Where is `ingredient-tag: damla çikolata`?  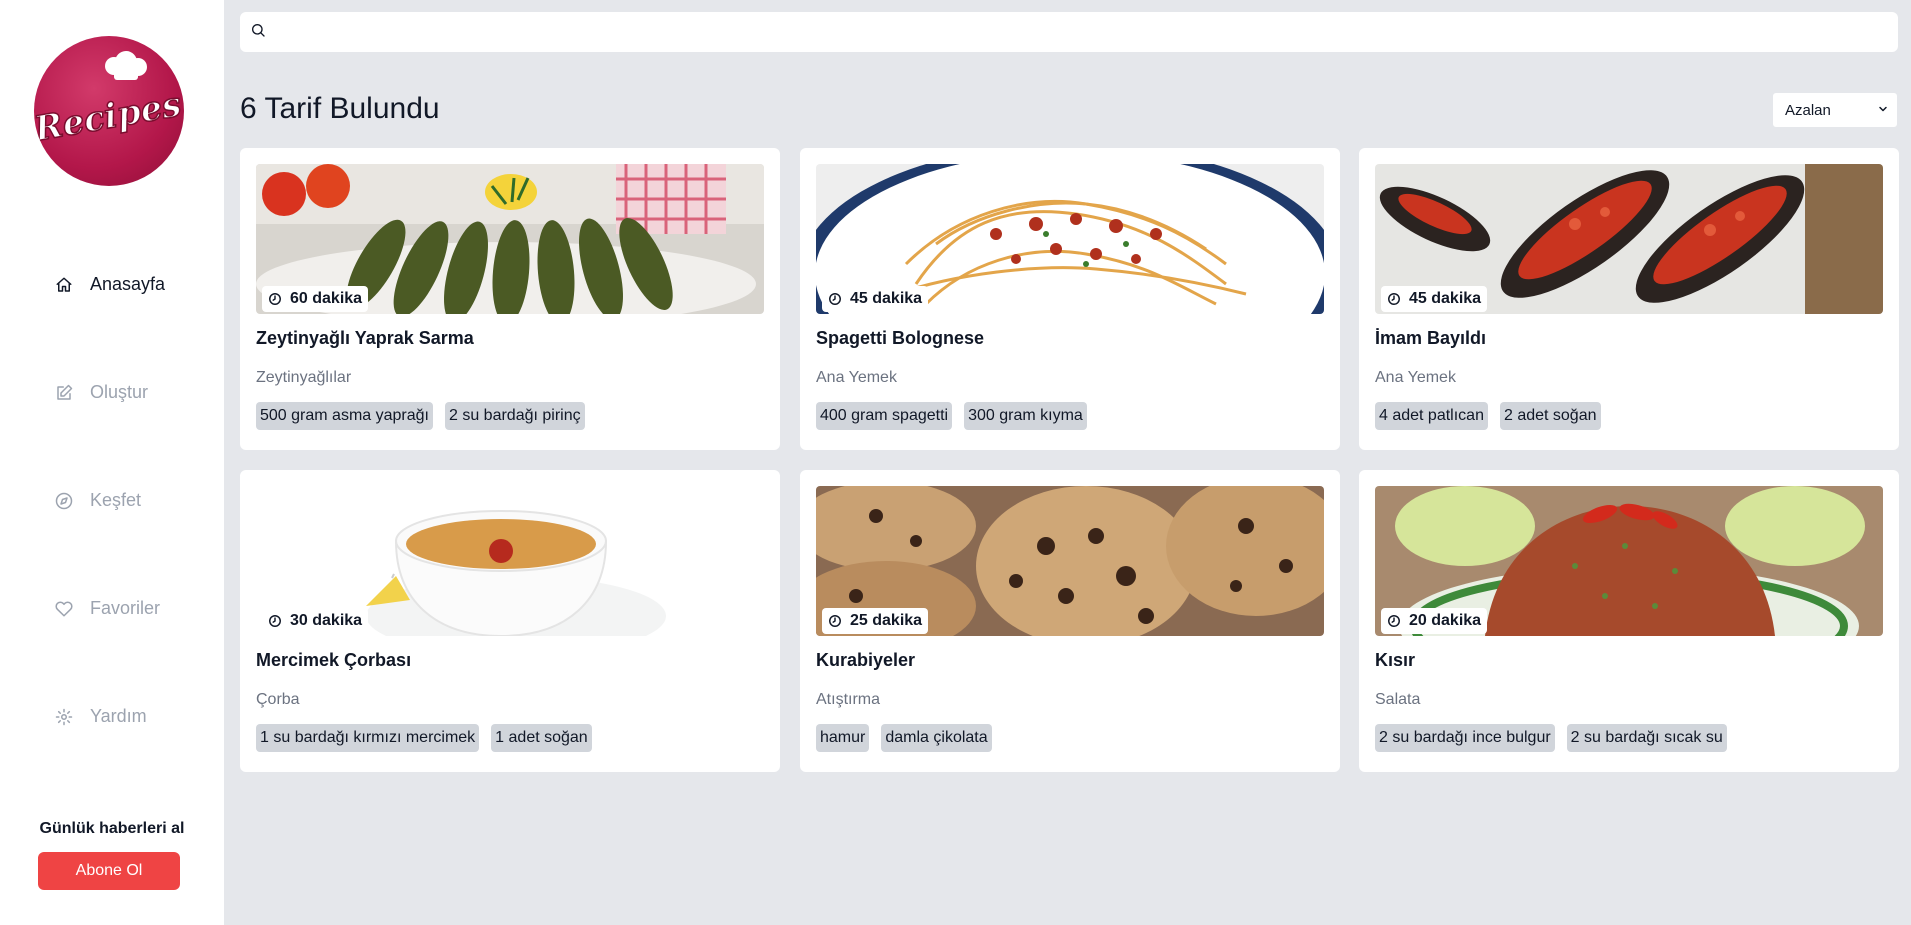 ingredient-tag: damla çikolata is located at coordinates (936, 738).